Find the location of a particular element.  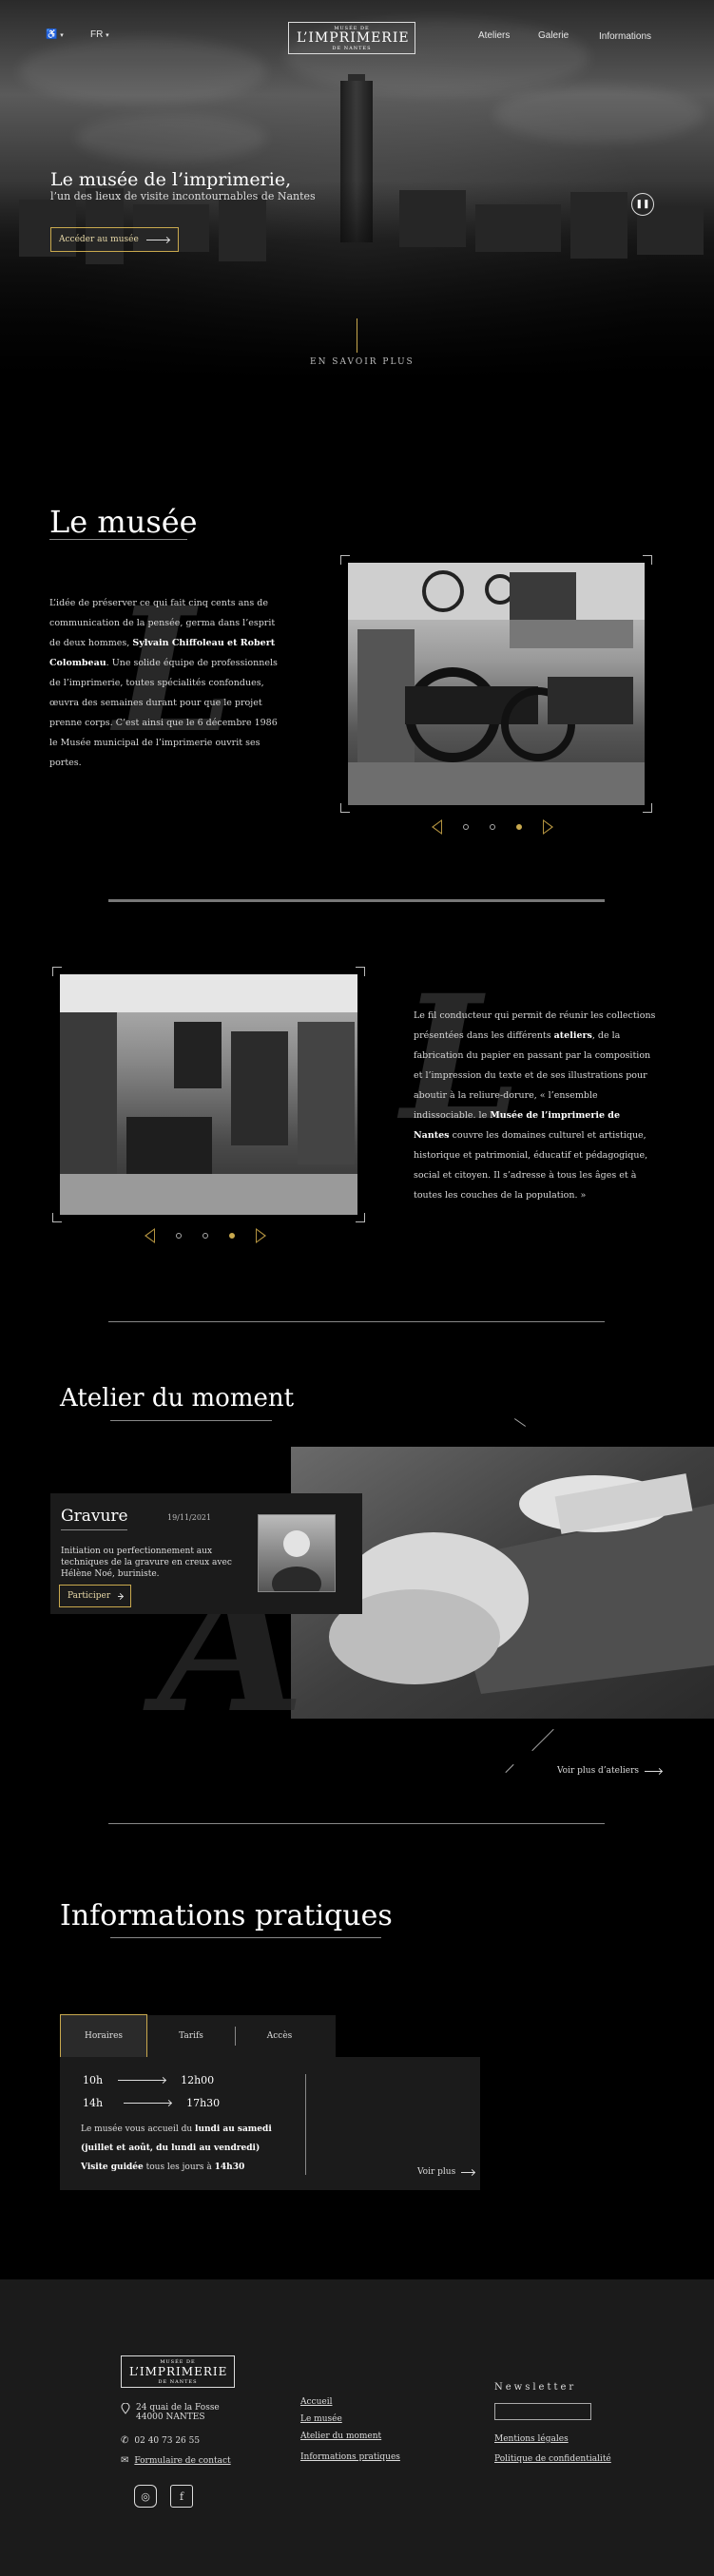

portrait-illustration is located at coordinates (296, 1565).